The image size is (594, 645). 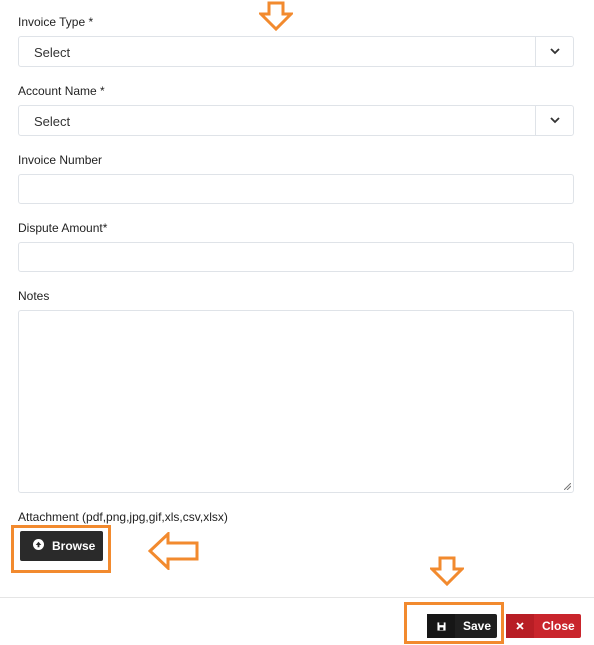 I want to click on save-button: Save, so click(x=462, y=626).